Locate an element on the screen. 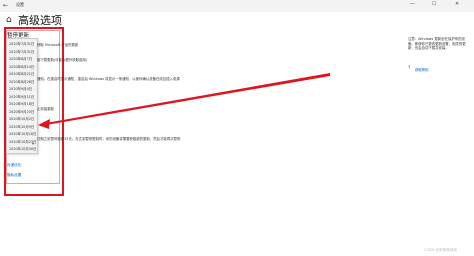 This screenshot has width=474, height=256. watermark: CSDN @宫莲莲网络 is located at coordinates (440, 250).